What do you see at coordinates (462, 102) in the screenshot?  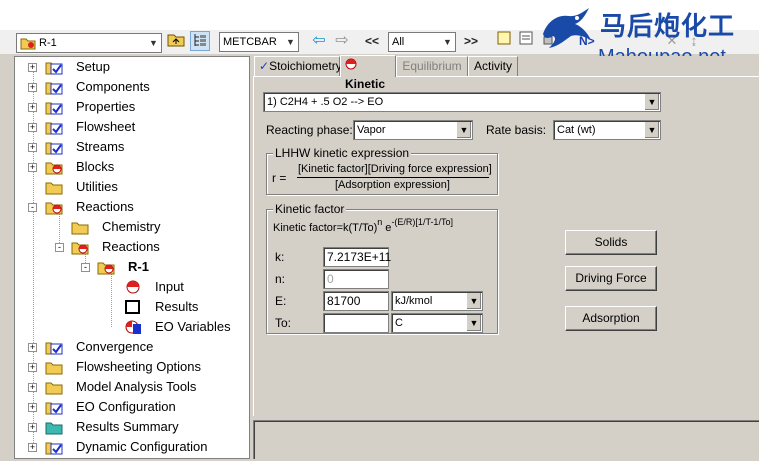 I see `reaction-select: 1) C2H4 + .5 O2 --> EO ▼` at bounding box center [462, 102].